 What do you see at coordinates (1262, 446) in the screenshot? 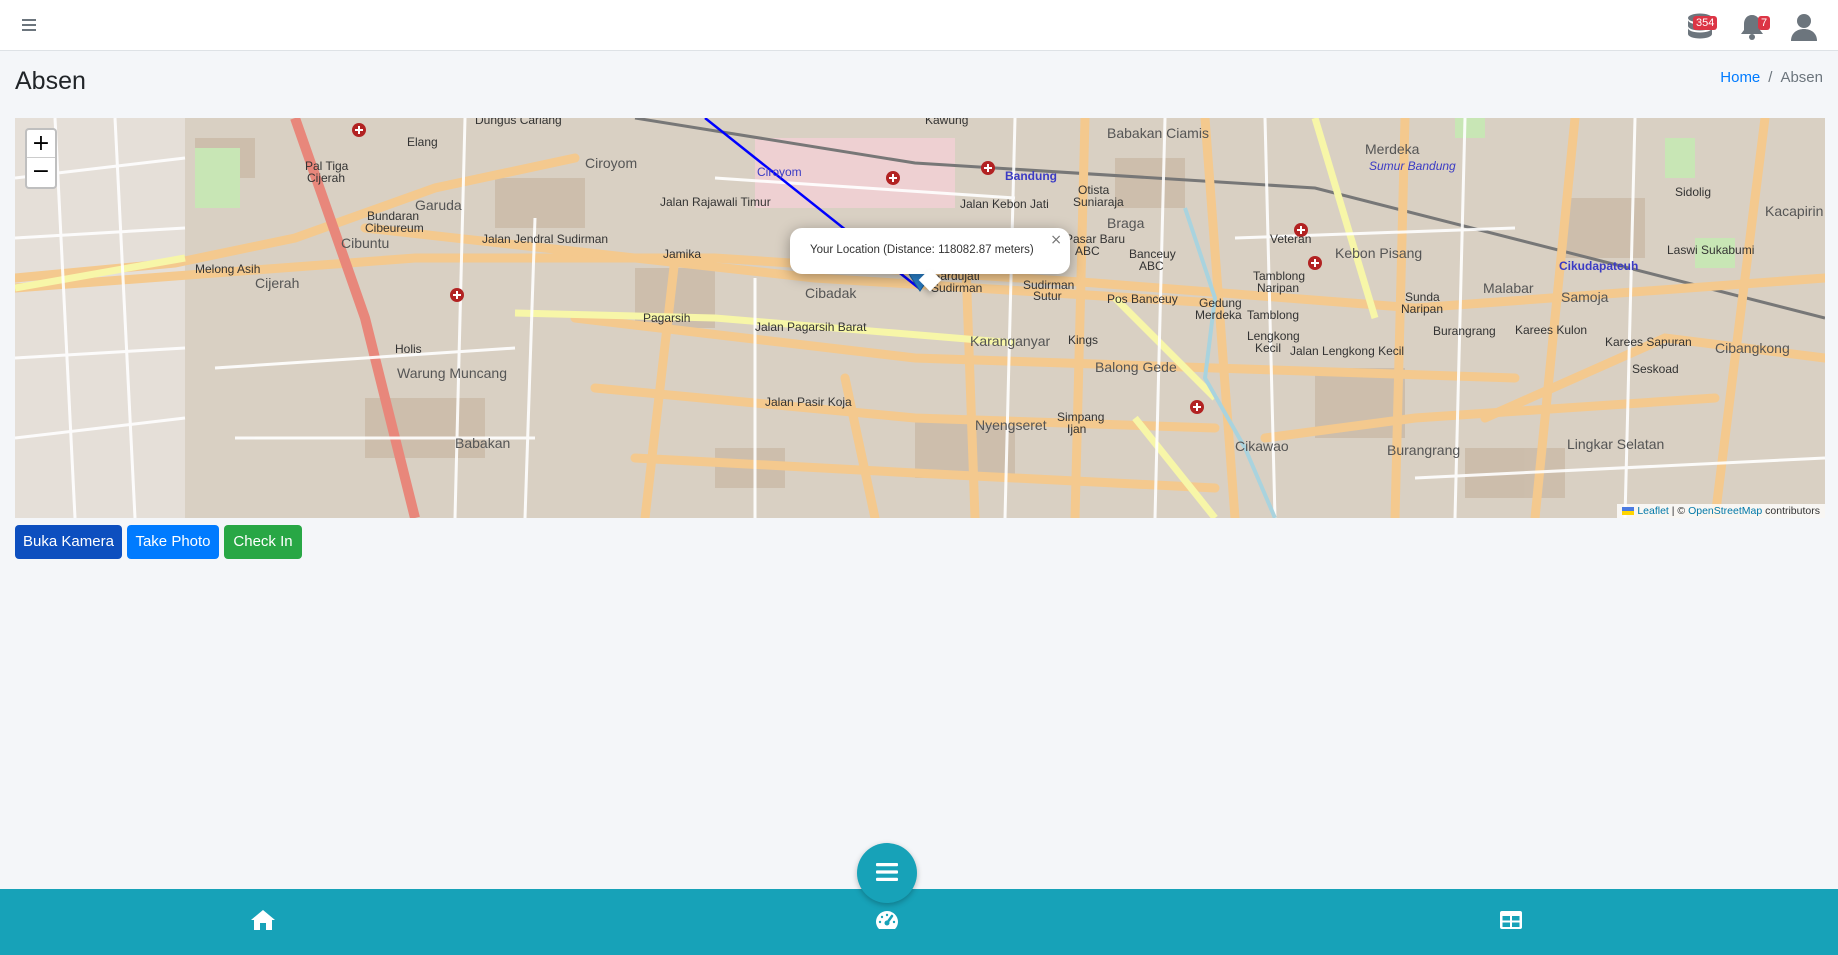
I see `svg-text: Cikawao` at bounding box center [1262, 446].